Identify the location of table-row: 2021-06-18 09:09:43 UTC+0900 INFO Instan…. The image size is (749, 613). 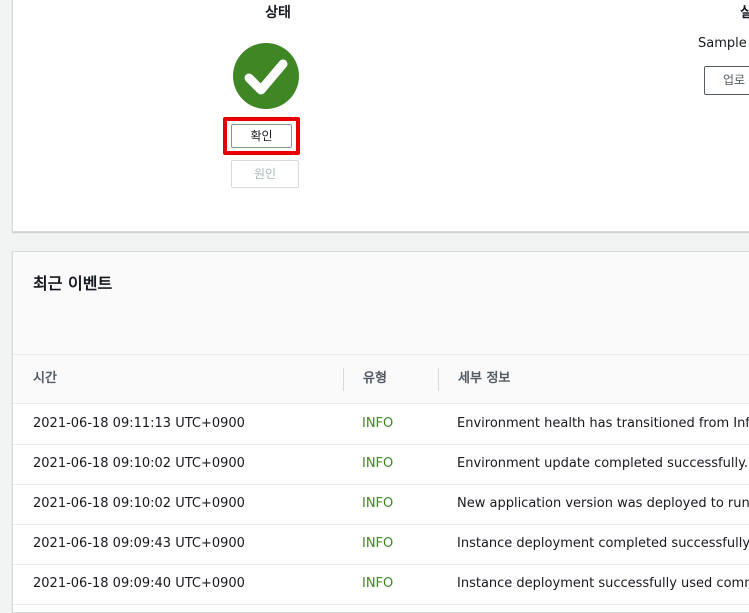
(381, 544).